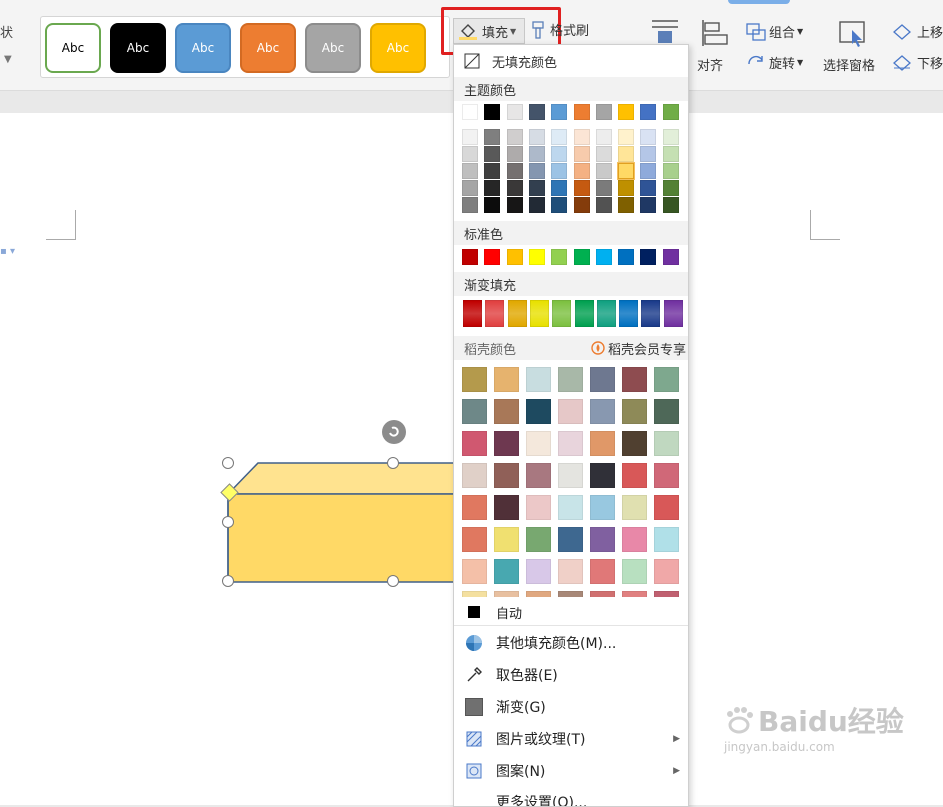 This screenshot has height=807, width=943. I want to click on align-layout-icon, so click(715, 35).